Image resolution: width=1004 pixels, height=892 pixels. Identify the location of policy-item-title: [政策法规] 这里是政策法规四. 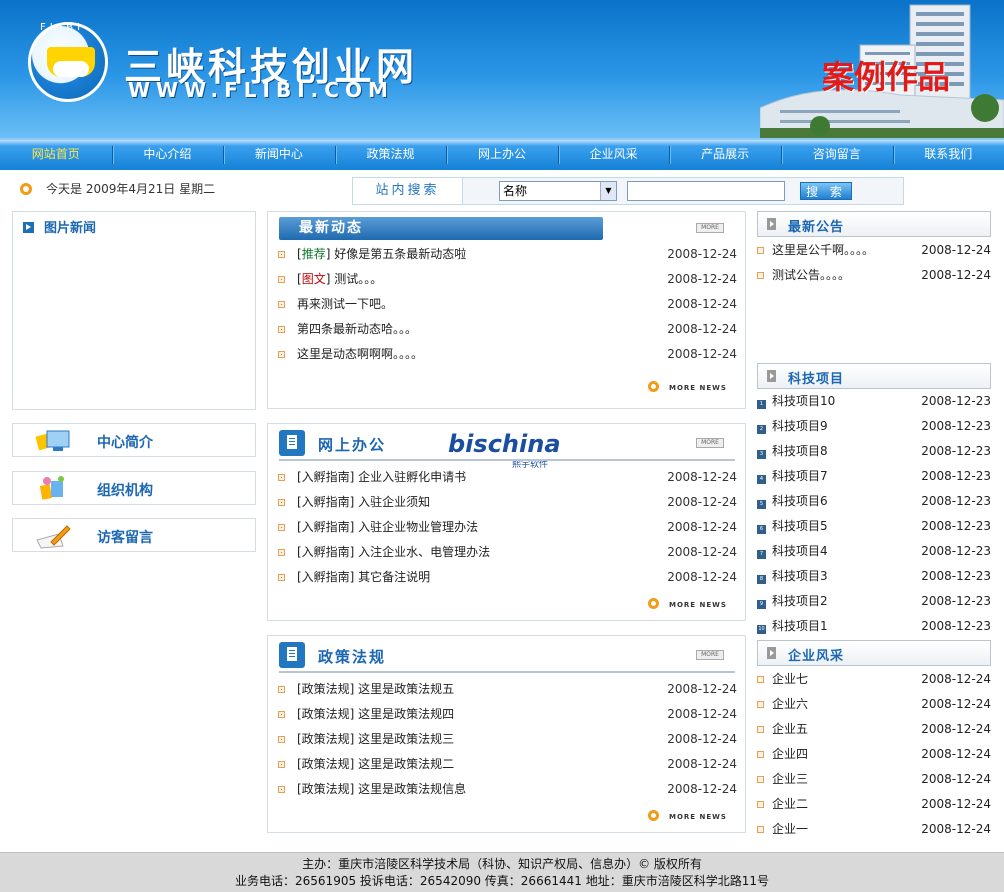
(375, 714).